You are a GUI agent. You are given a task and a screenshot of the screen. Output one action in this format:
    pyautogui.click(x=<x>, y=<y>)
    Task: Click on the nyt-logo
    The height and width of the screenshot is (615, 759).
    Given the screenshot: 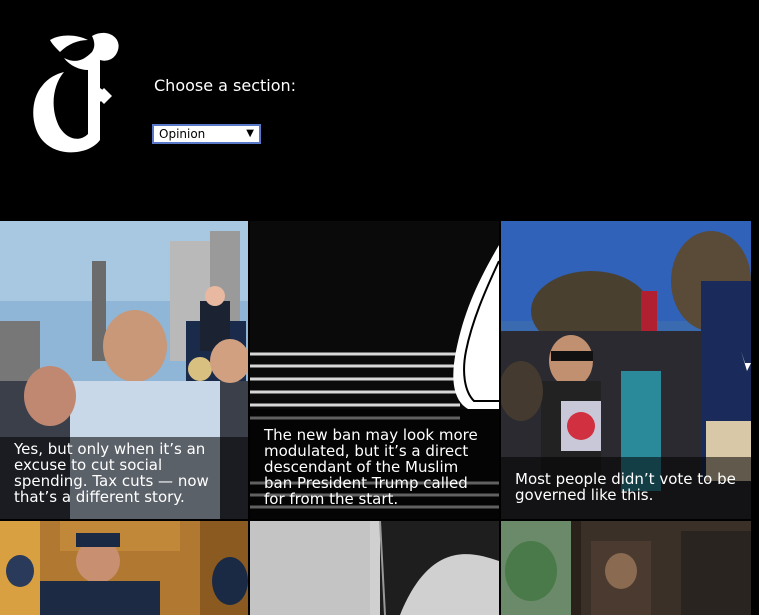 What is the action you would take?
    pyautogui.click(x=76, y=92)
    